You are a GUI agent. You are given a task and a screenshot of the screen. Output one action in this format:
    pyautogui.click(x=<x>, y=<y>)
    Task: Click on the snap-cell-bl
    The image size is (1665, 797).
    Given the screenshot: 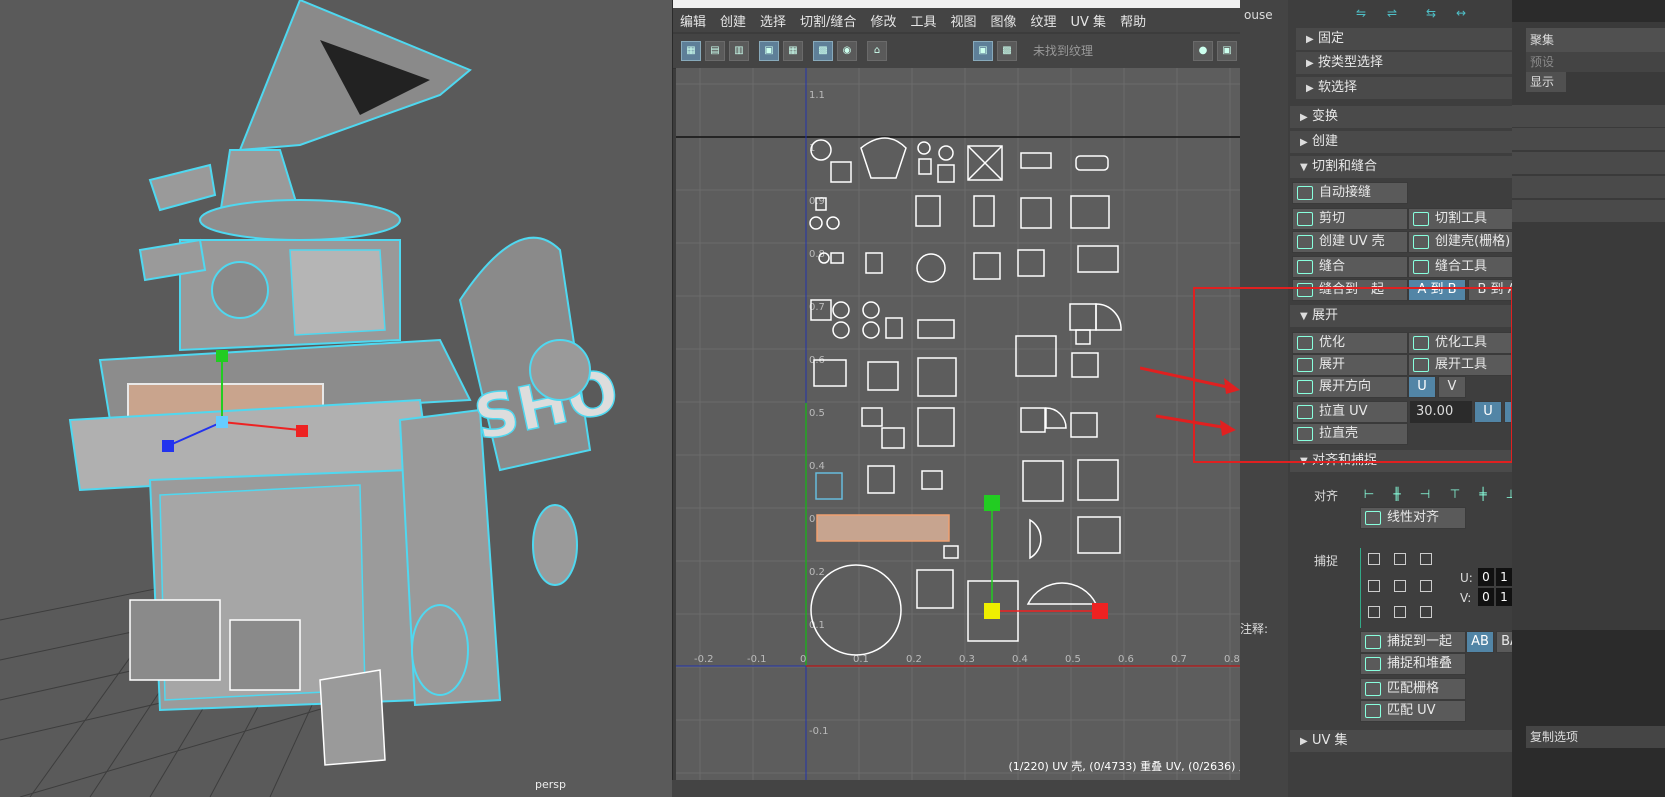 What is the action you would take?
    pyautogui.click(x=1374, y=612)
    